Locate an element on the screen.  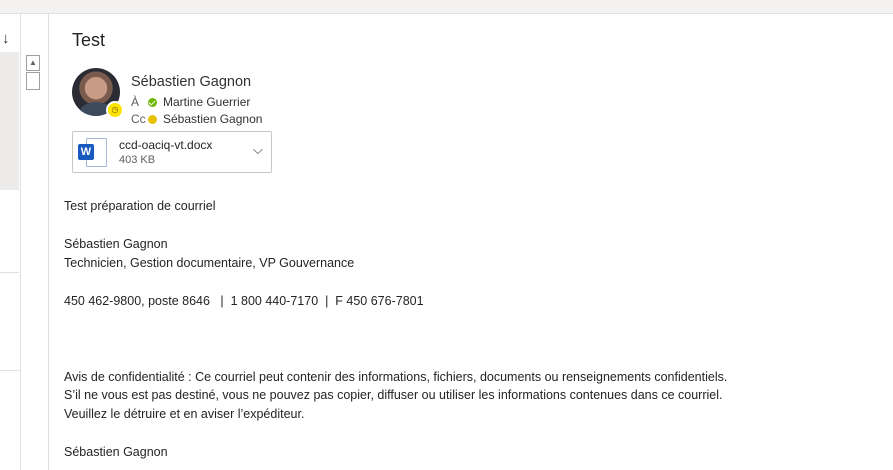
signature-name: Sébastien Gagnon is located at coordinates (116, 244).